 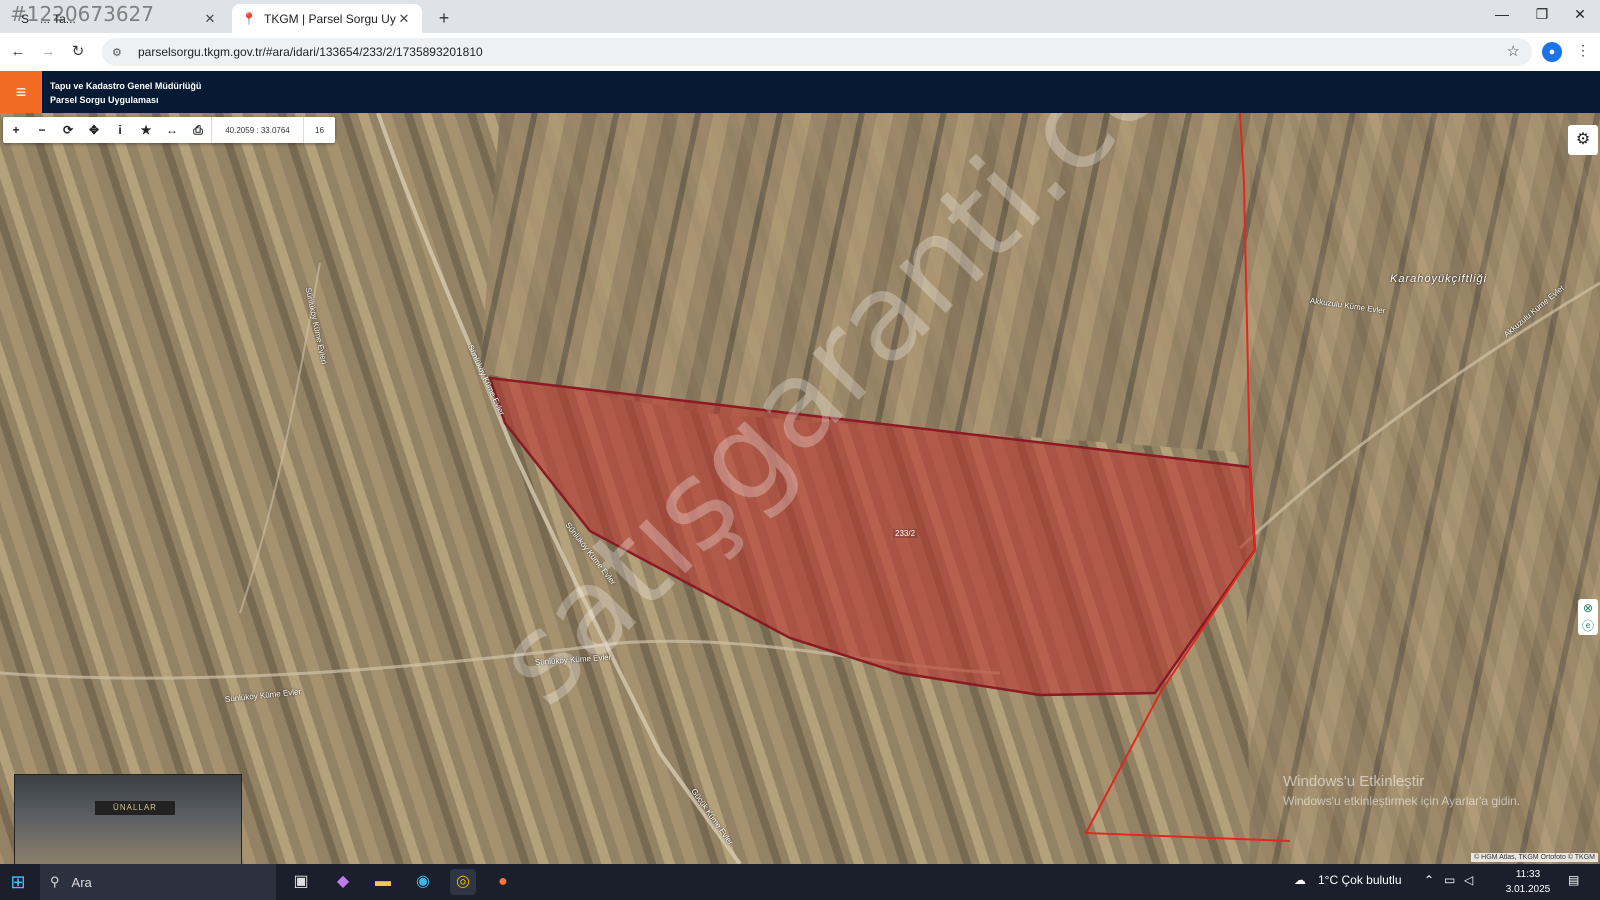 I want to click on refresh-icon: ⟳, so click(x=68, y=130).